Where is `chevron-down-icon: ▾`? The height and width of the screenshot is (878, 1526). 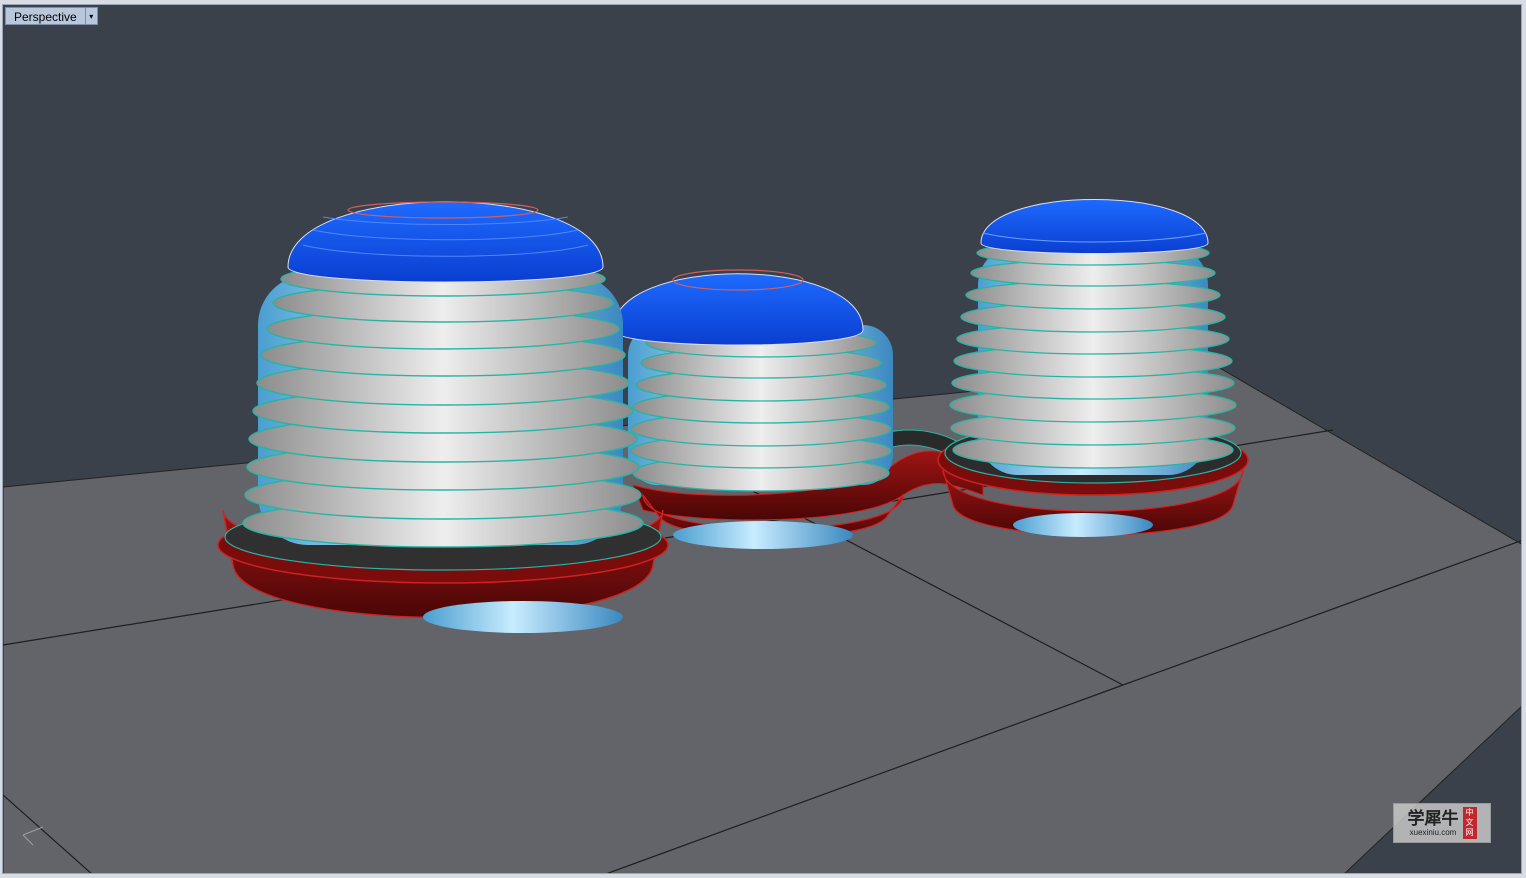 chevron-down-icon: ▾ is located at coordinates (91, 16).